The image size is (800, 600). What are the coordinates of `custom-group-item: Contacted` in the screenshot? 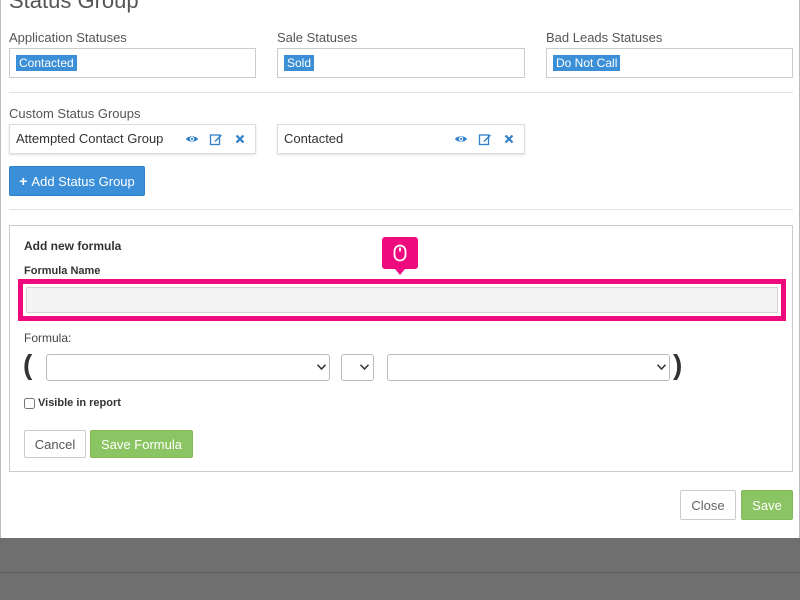 It's located at (401, 139).